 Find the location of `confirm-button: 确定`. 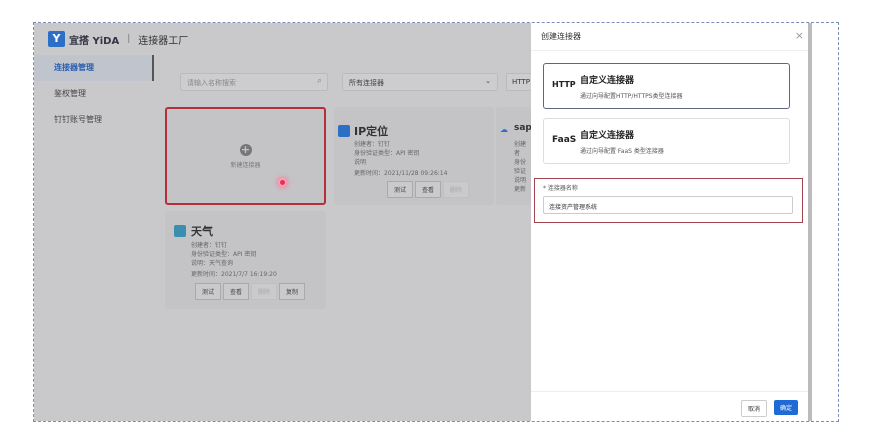

confirm-button: 确定 is located at coordinates (786, 407).